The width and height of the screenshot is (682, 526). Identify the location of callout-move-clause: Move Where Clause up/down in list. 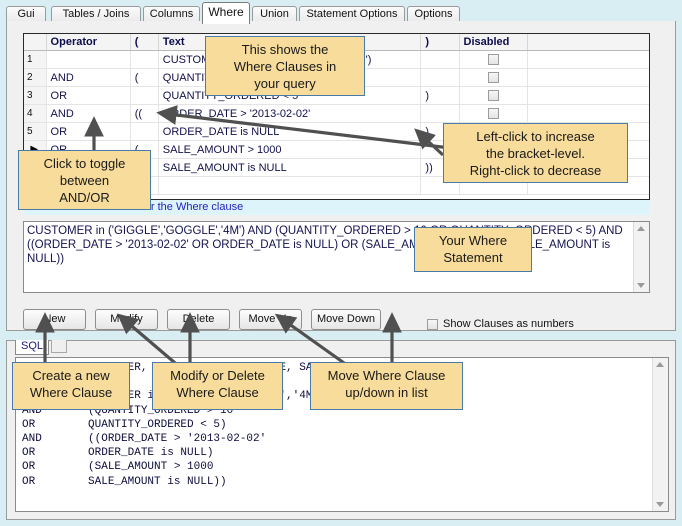
(386, 386).